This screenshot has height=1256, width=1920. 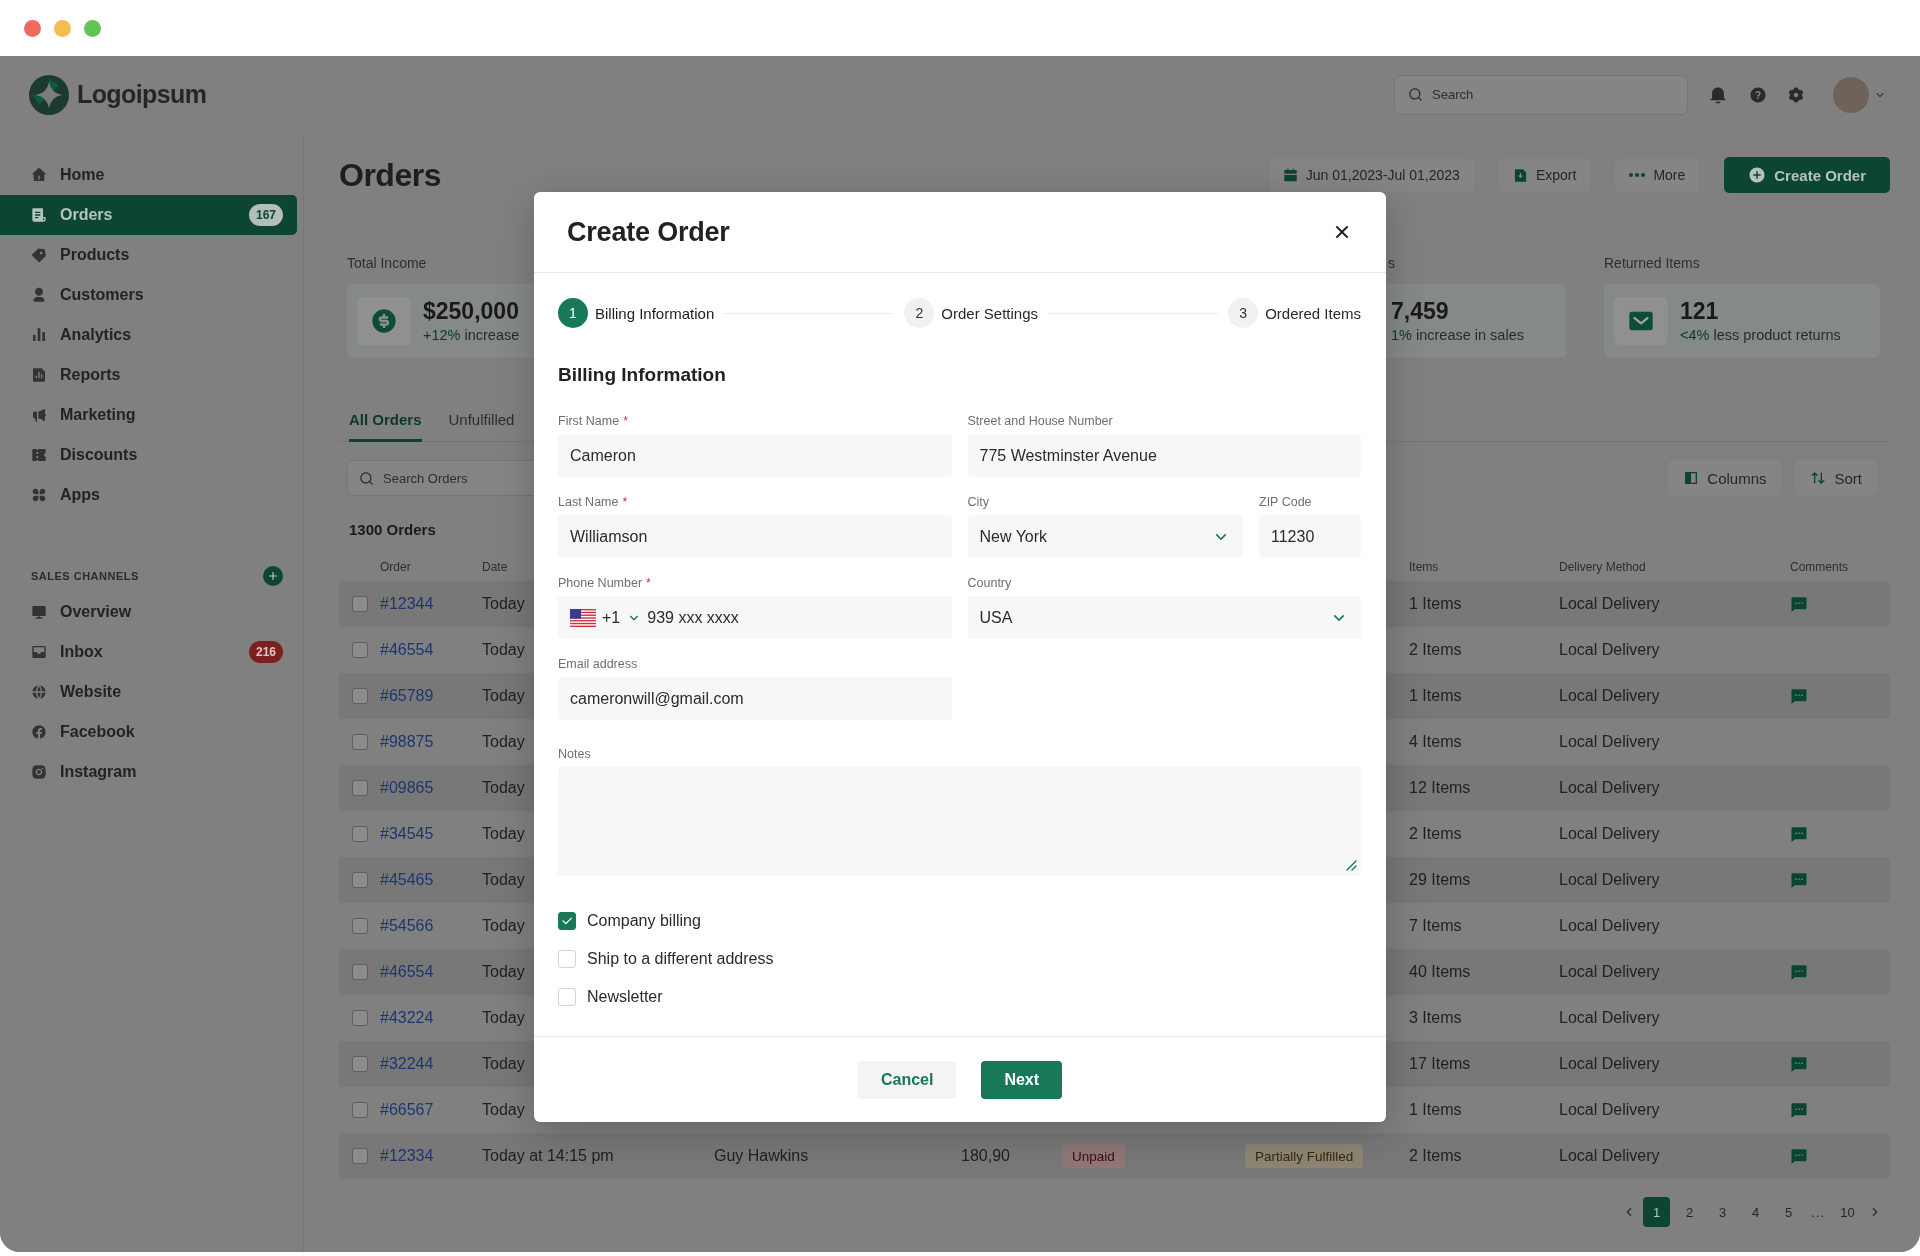 What do you see at coordinates (62, 28) in the screenshot?
I see `minimize-window-icon` at bounding box center [62, 28].